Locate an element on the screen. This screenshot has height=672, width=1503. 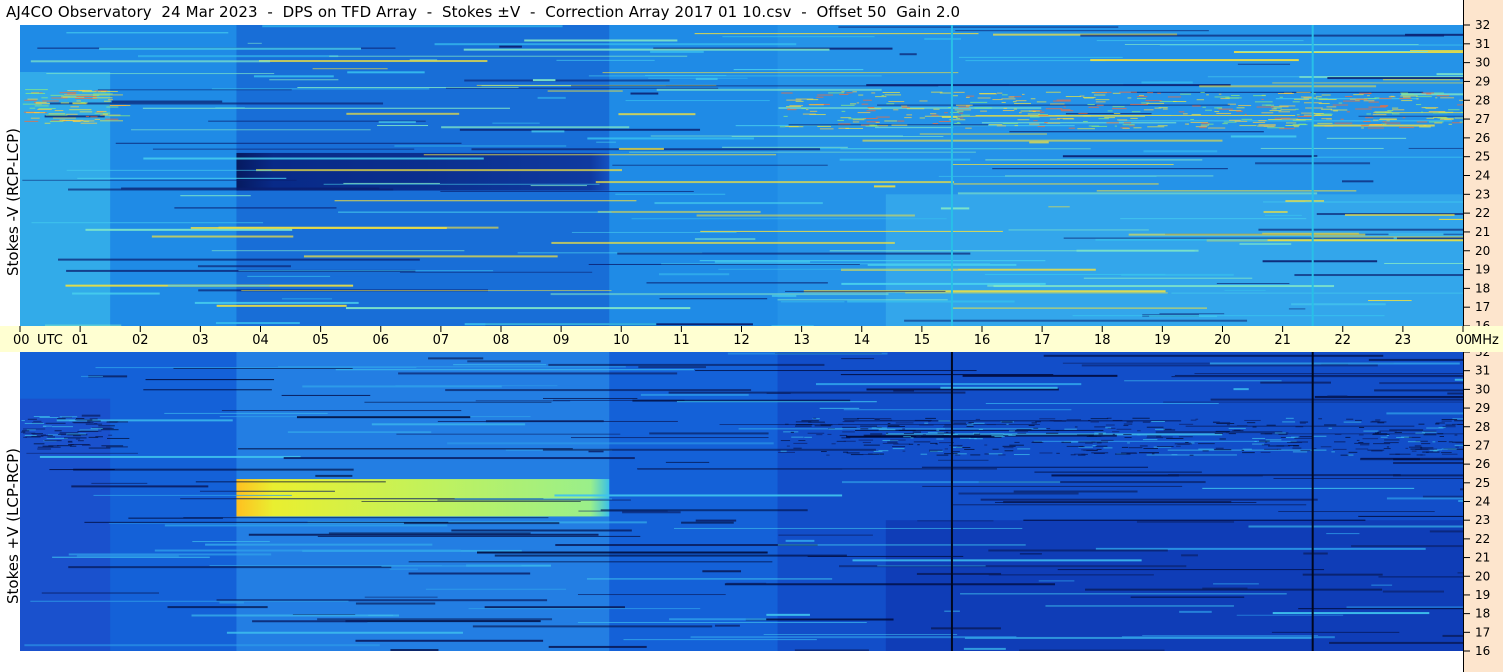
frequency-tick-label: 26 is located at coordinates (1482, 138).